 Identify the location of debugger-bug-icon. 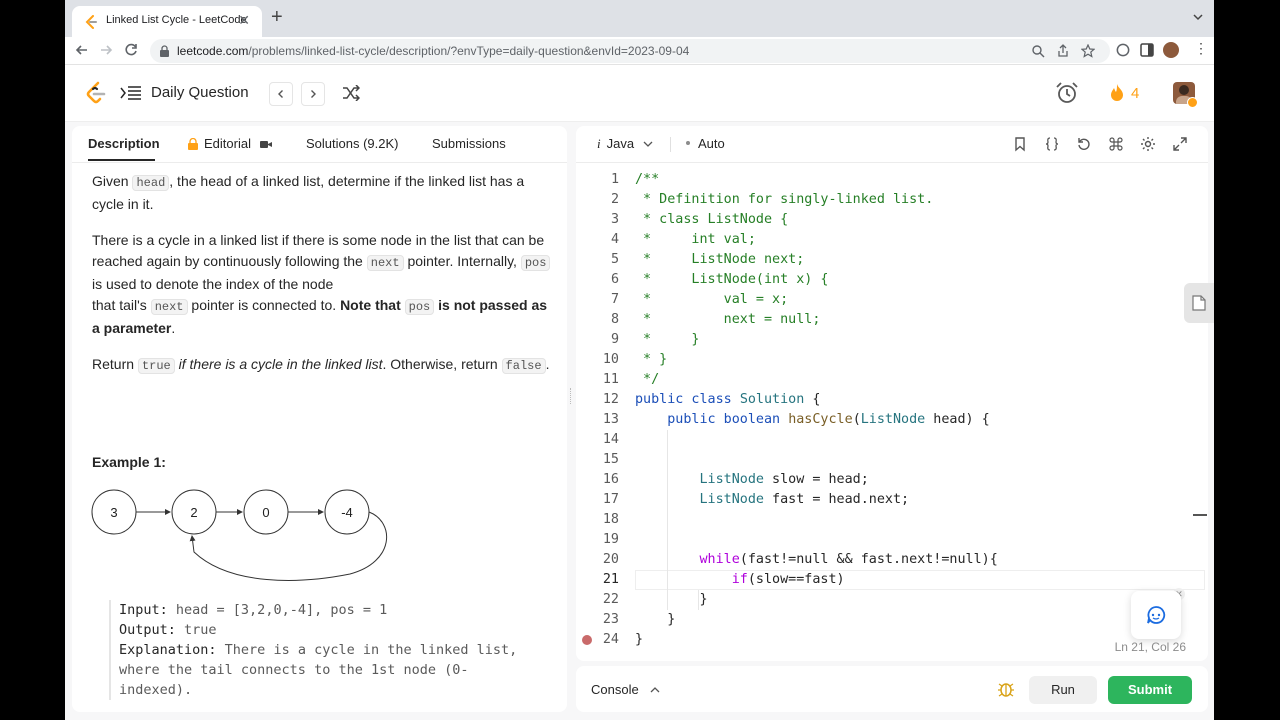
(1006, 689).